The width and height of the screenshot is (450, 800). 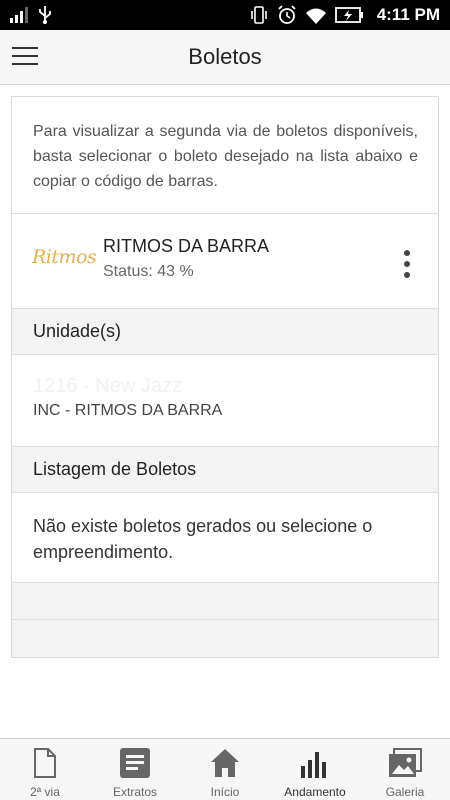 What do you see at coordinates (225, 332) in the screenshot?
I see `units-section-header: Unidade(s)` at bounding box center [225, 332].